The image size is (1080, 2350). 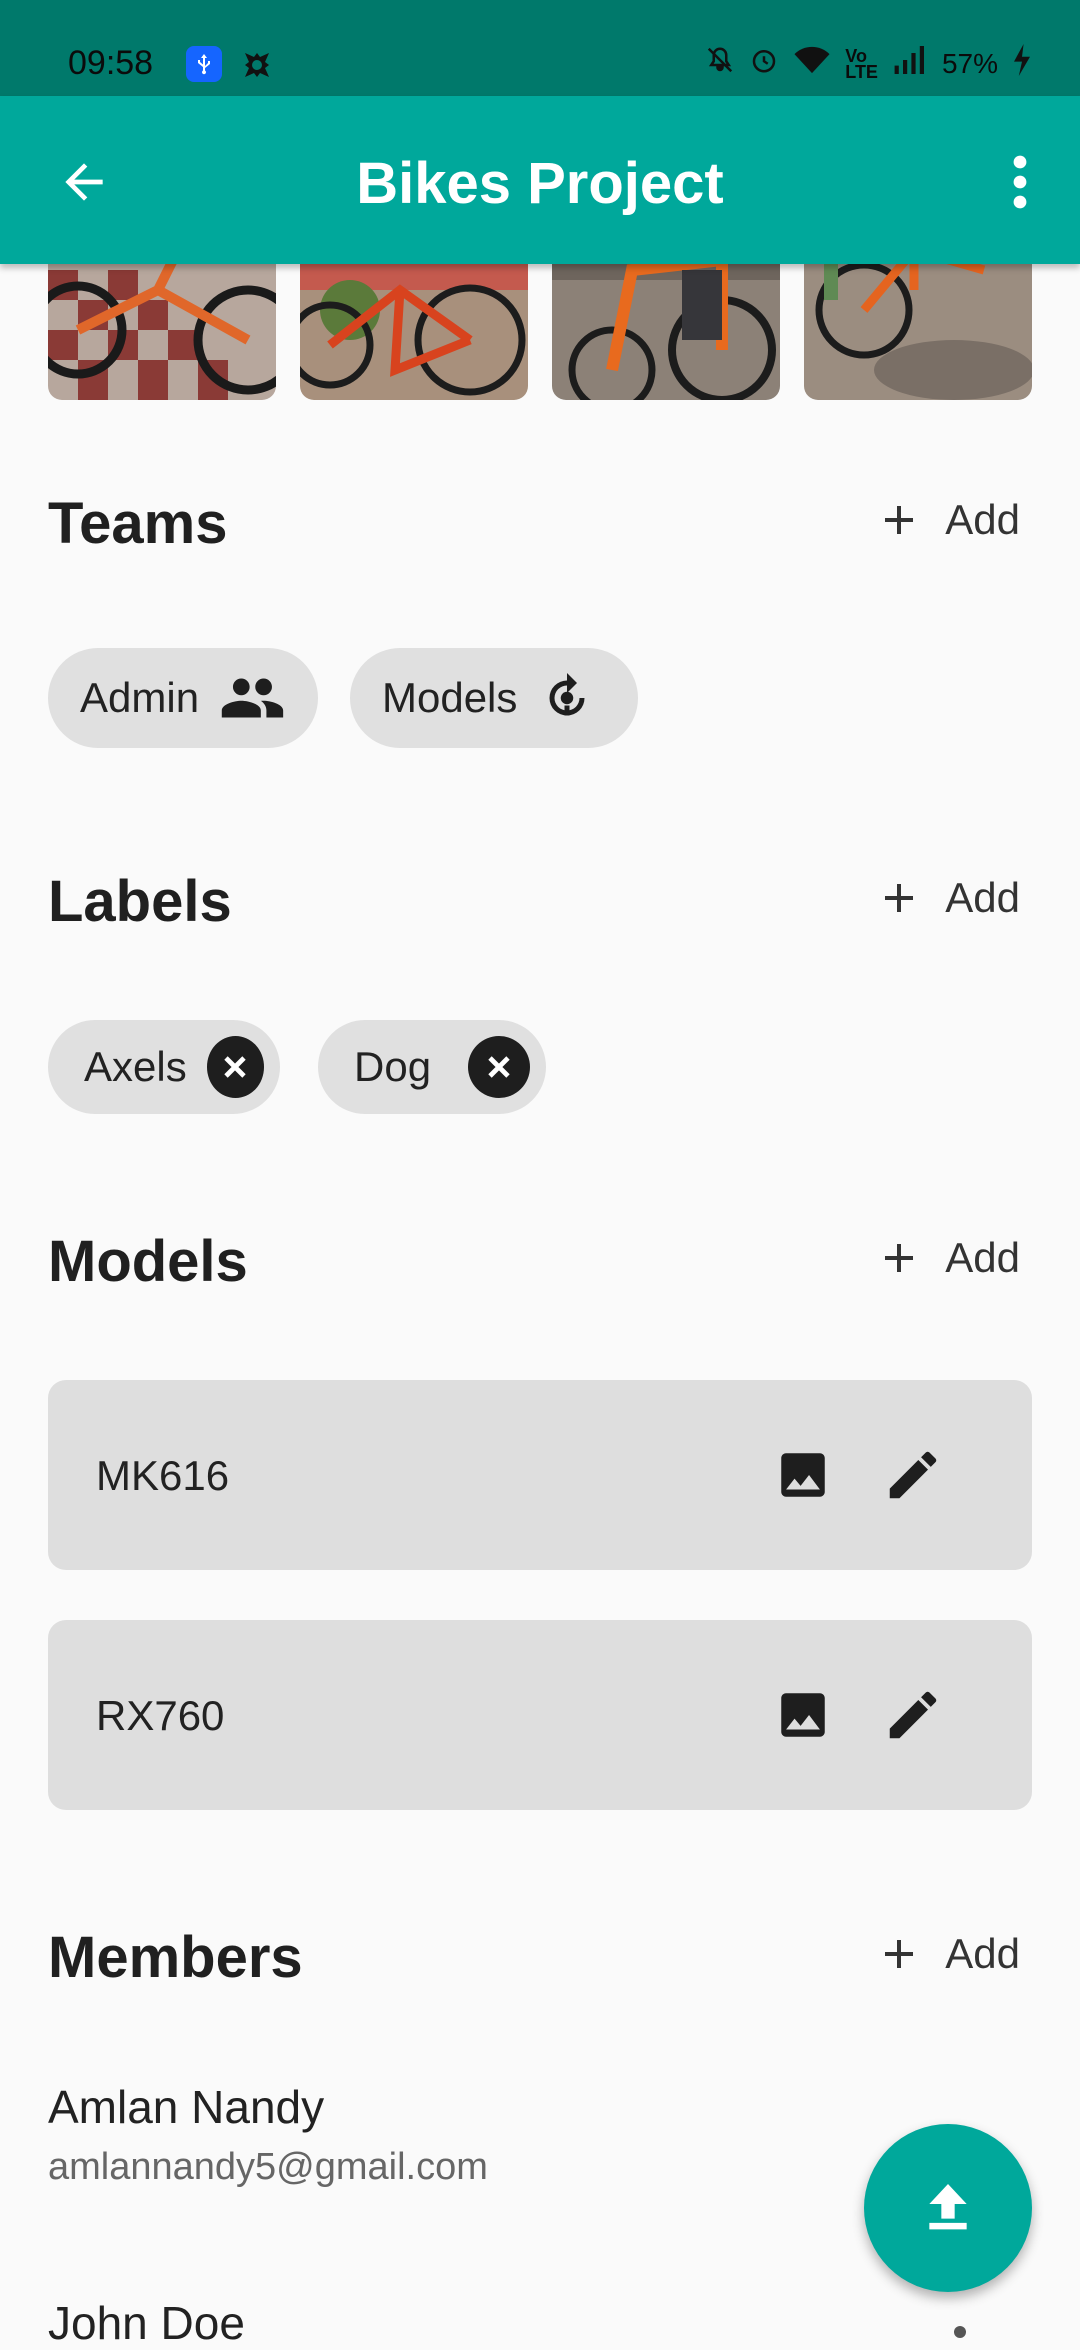 What do you see at coordinates (567, 694) in the screenshot?
I see `model-training-icon` at bounding box center [567, 694].